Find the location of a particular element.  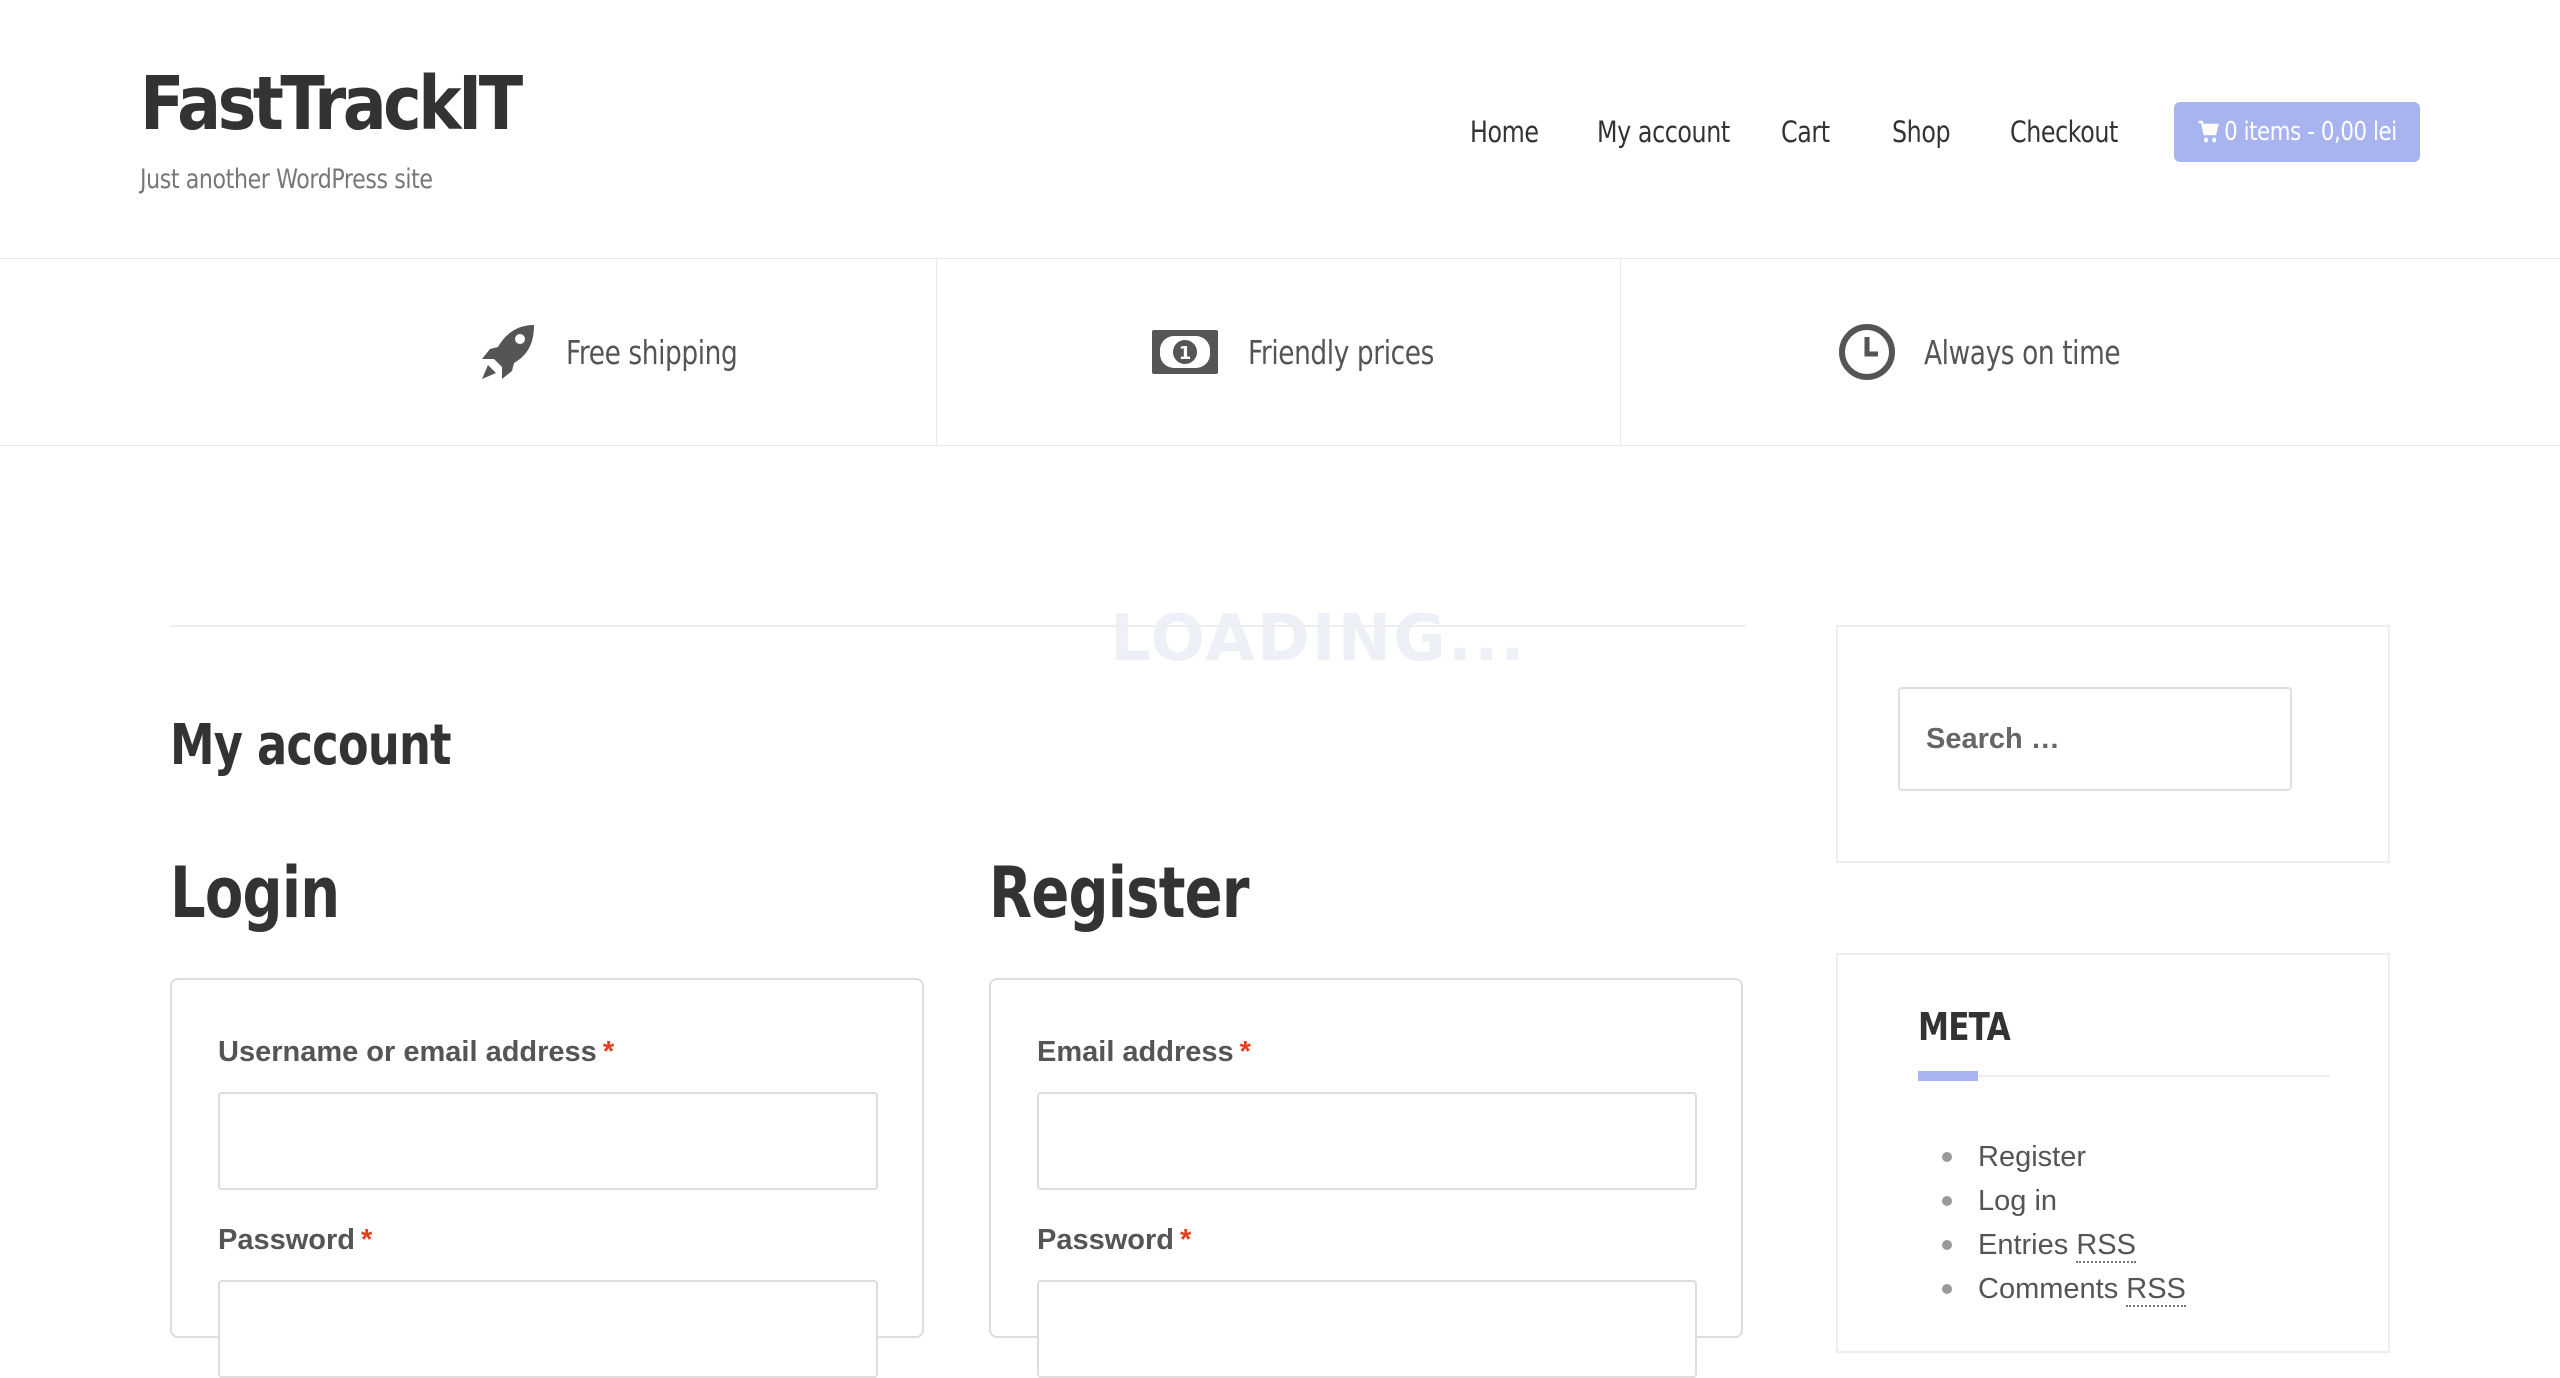

meta-link-entries-rss: Entries RSS is located at coordinates (2052, 1245).